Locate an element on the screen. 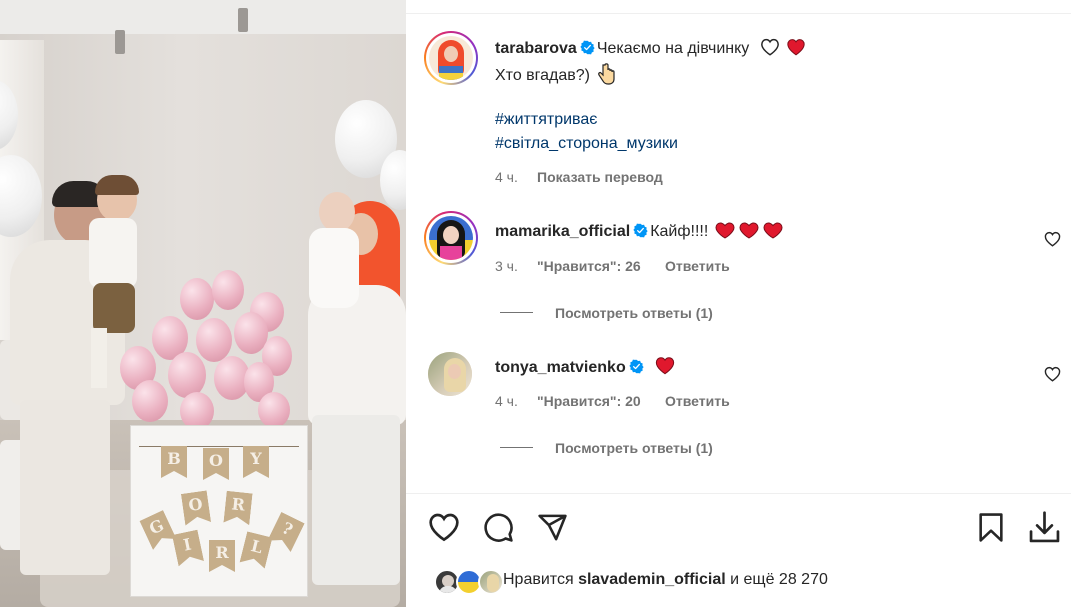 The width and height of the screenshot is (1071, 607). comment-line: mamarika_official Кайф!!!! is located at coordinates (640, 231).